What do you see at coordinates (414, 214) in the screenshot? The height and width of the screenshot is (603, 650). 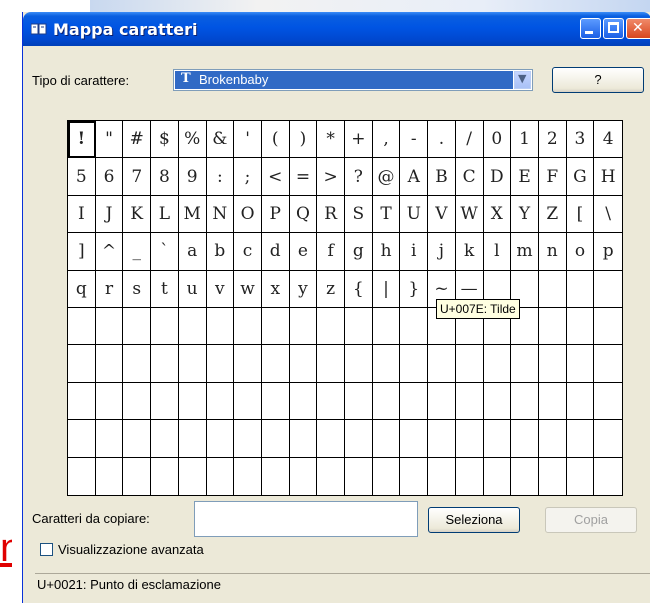 I see `character-cell: U` at bounding box center [414, 214].